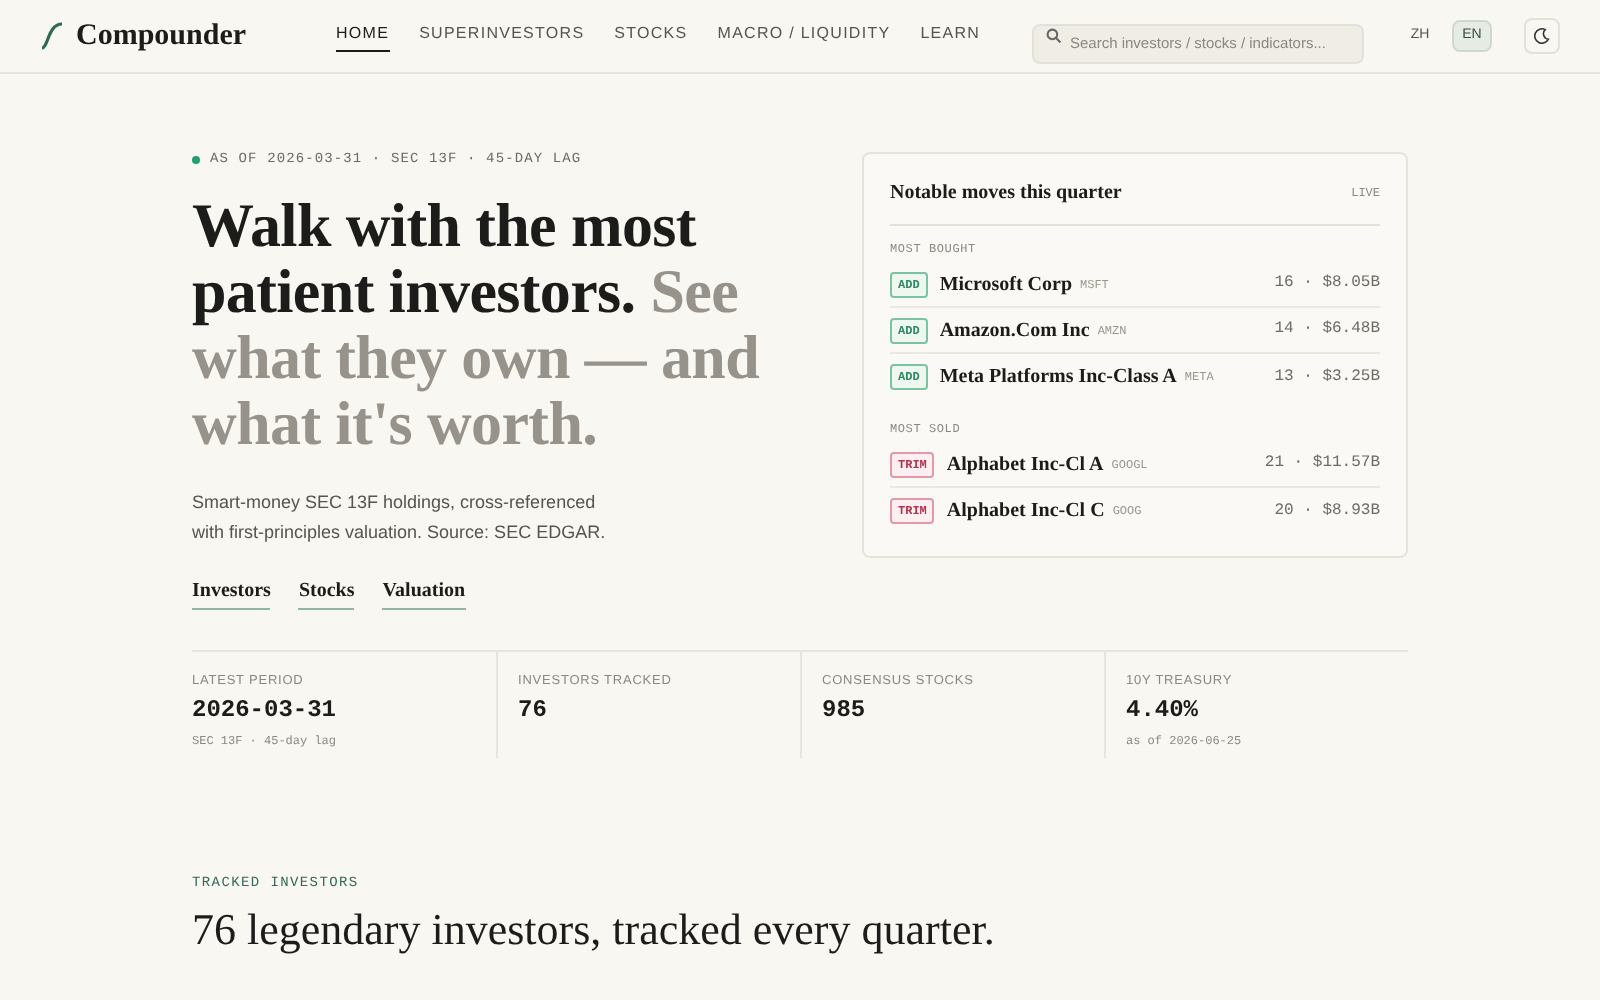  I want to click on hero-headline: Walk with the most patient investors. See what they own — and what it's worth., so click(476, 323).